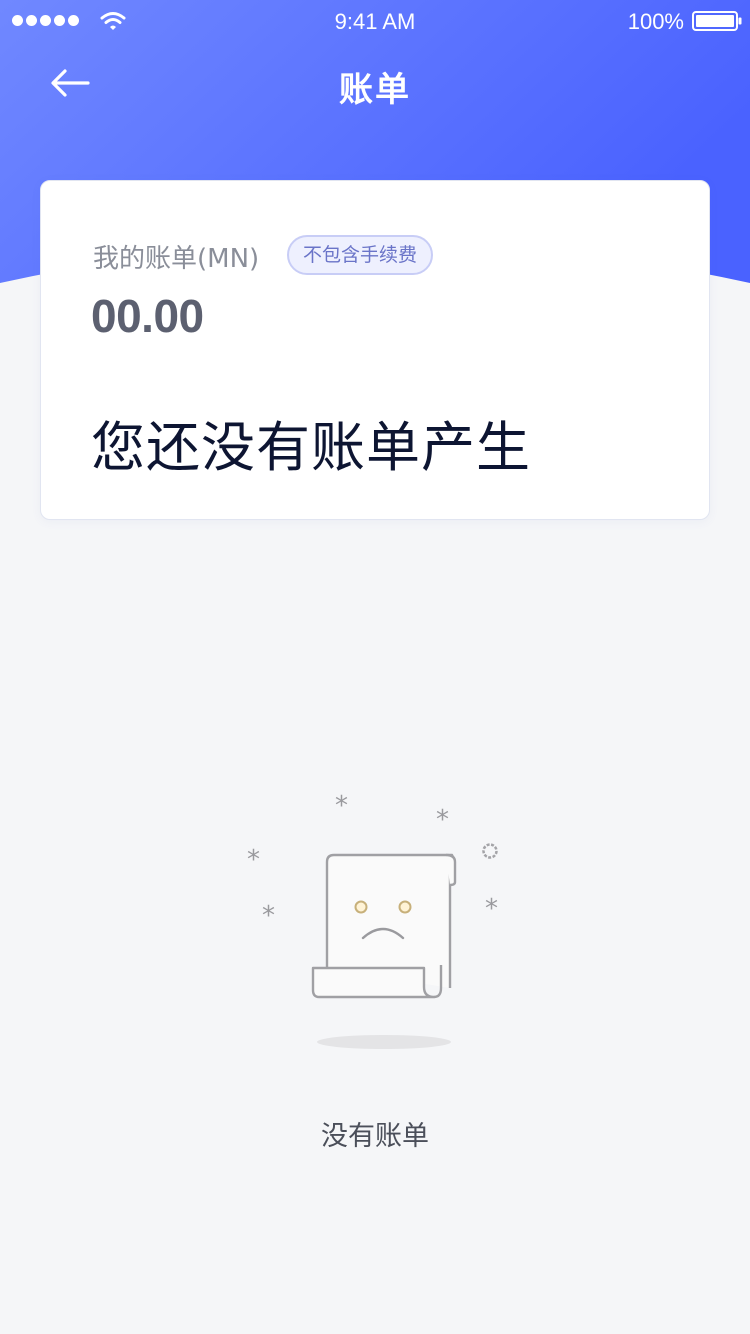 The image size is (750, 1334). What do you see at coordinates (311, 447) in the screenshot?
I see `no-bill-message: 您还没有账单产生` at bounding box center [311, 447].